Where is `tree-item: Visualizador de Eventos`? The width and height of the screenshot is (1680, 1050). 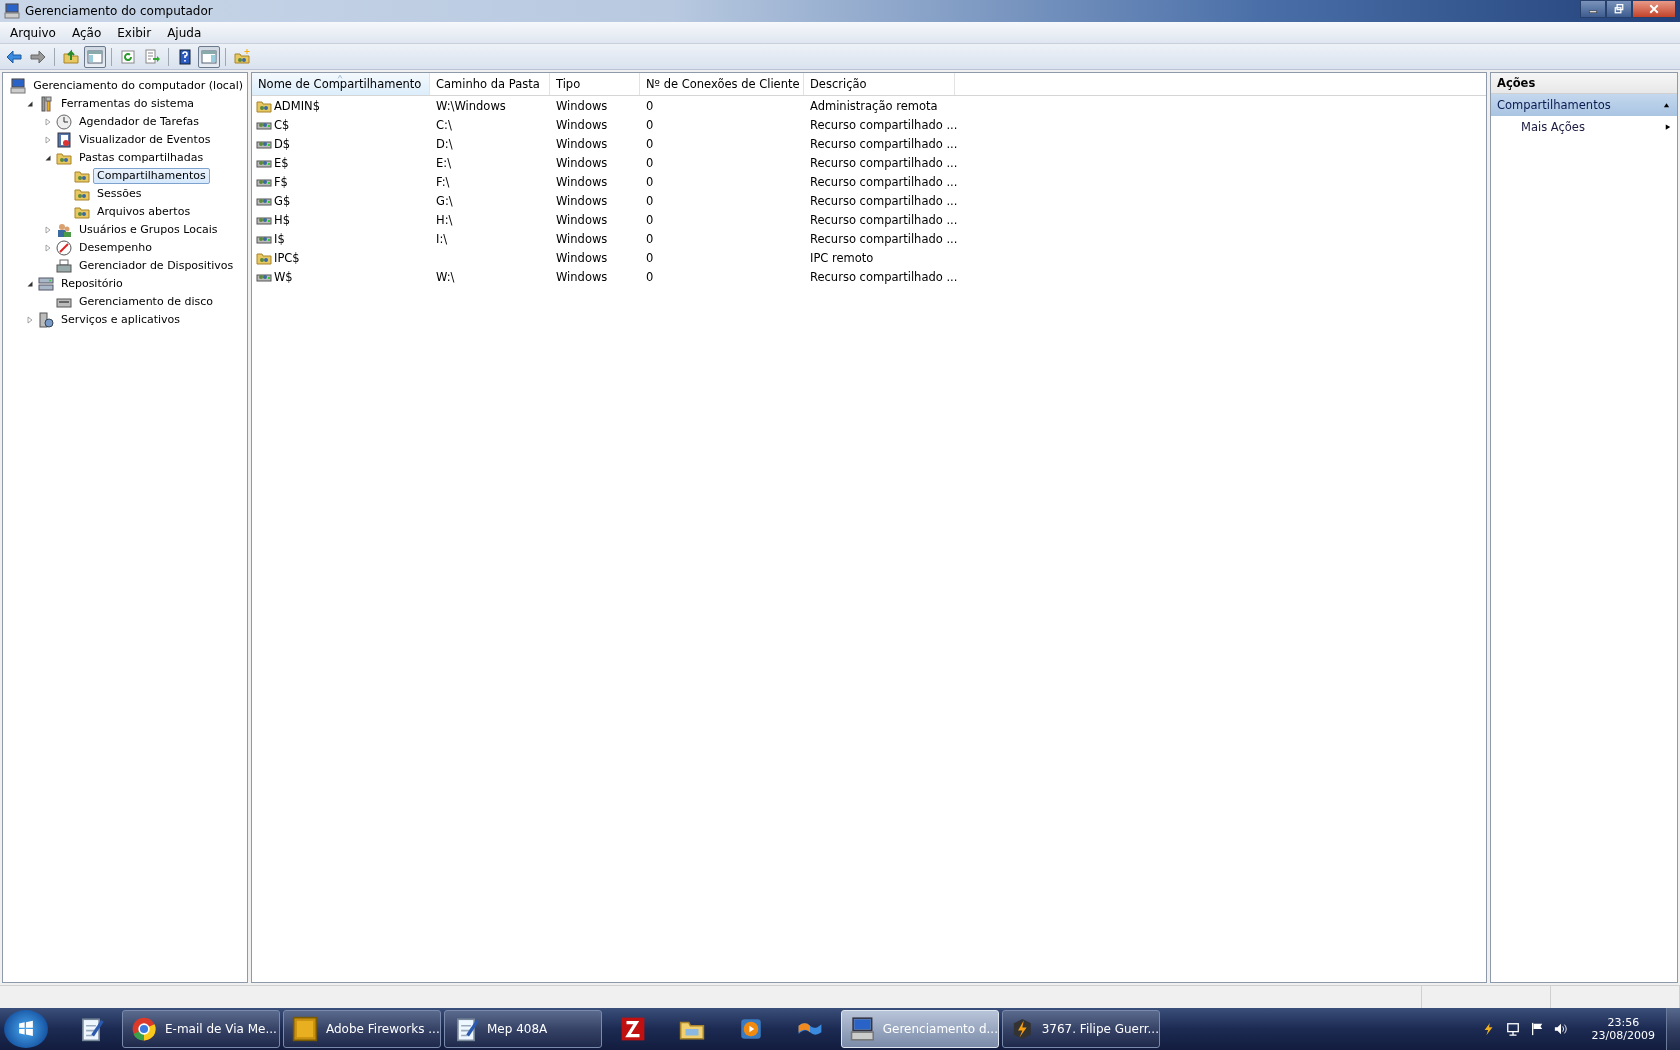
tree-item: Visualizador de Eventos is located at coordinates (145, 140).